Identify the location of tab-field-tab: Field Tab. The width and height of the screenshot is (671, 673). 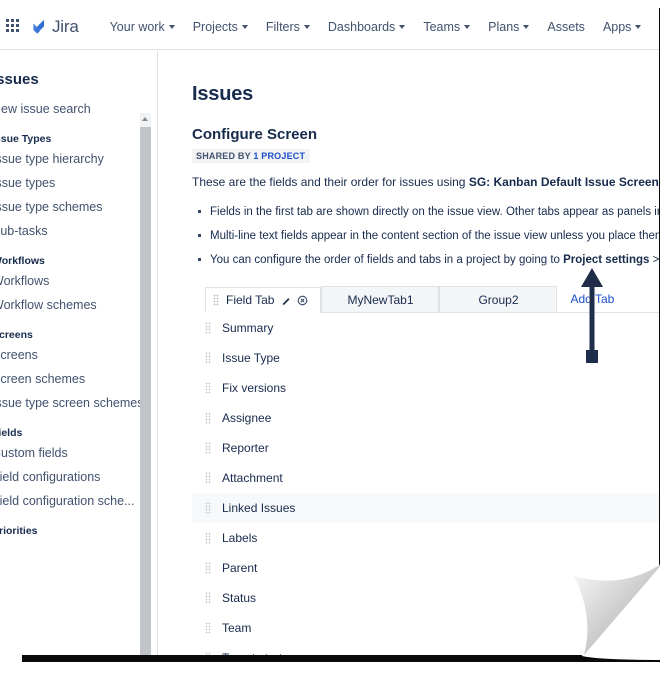
(263, 300).